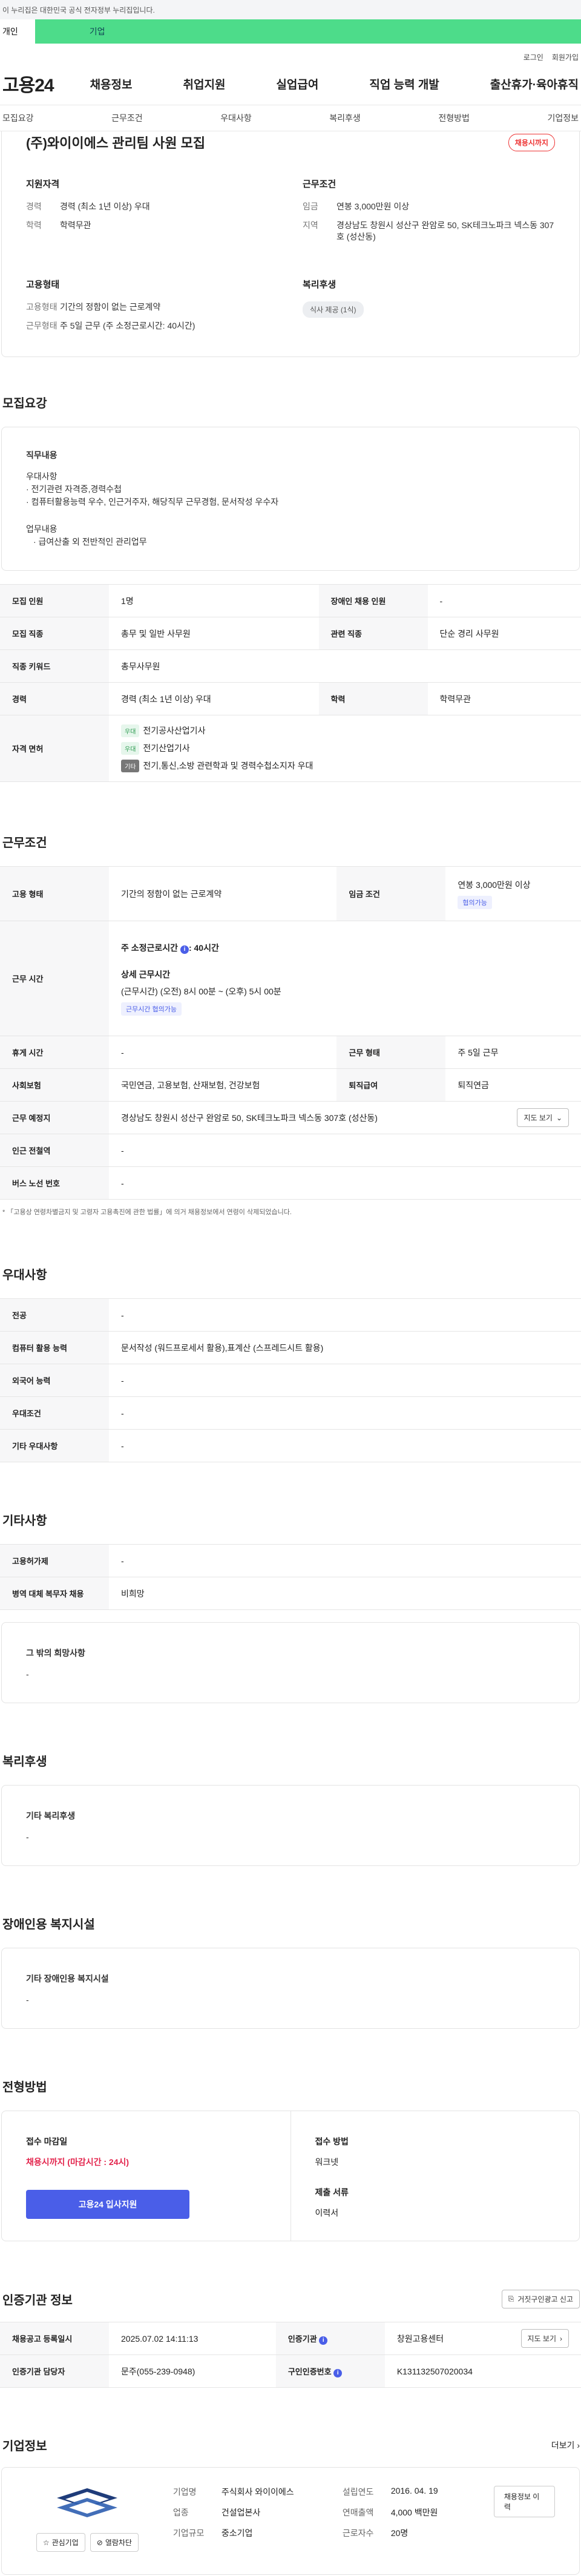 The image size is (581, 2576). What do you see at coordinates (290, 31) in the screenshot?
I see `user-type-tabs: 개인 기업` at bounding box center [290, 31].